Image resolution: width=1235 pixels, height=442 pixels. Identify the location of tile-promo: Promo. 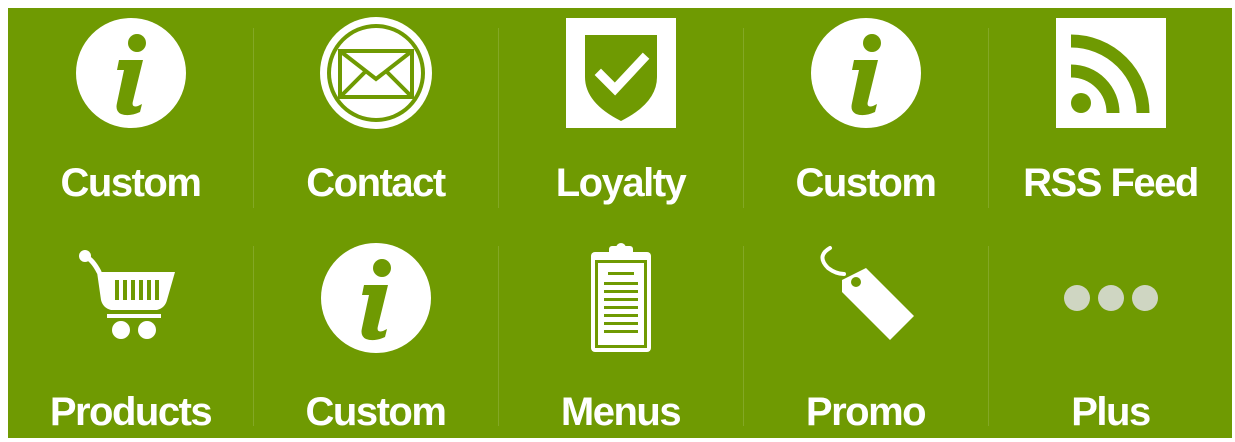
(865, 330).